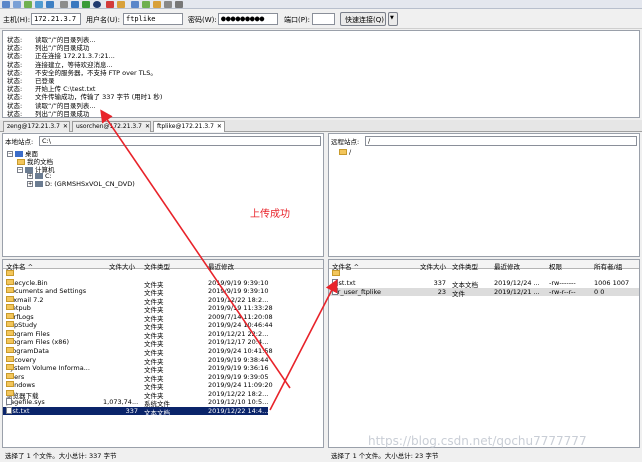 This screenshot has width=642, height=462. I want to click on upload-success-annotation: 上传成功, so click(270, 214).